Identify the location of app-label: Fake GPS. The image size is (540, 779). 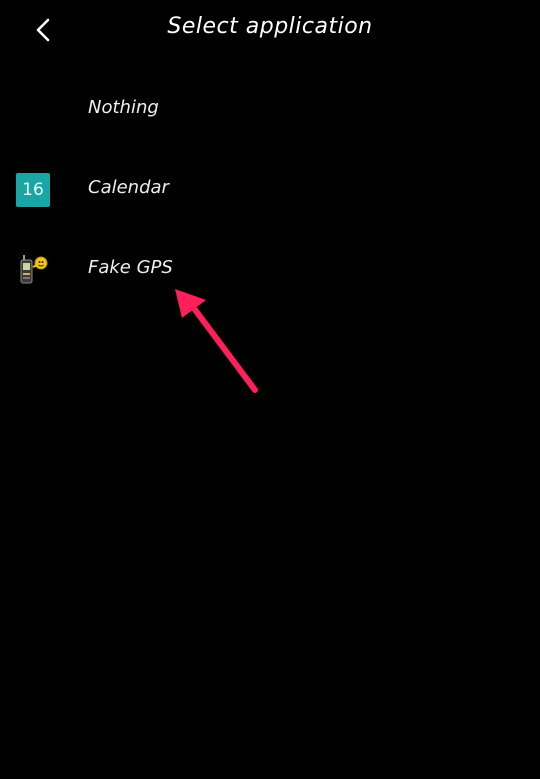
(130, 267).